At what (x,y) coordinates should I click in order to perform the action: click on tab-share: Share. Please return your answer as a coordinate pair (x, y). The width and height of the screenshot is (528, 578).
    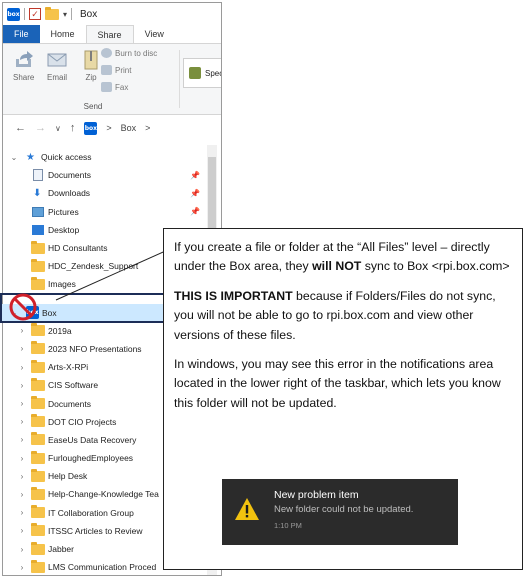
    Looking at the image, I should click on (109, 34).